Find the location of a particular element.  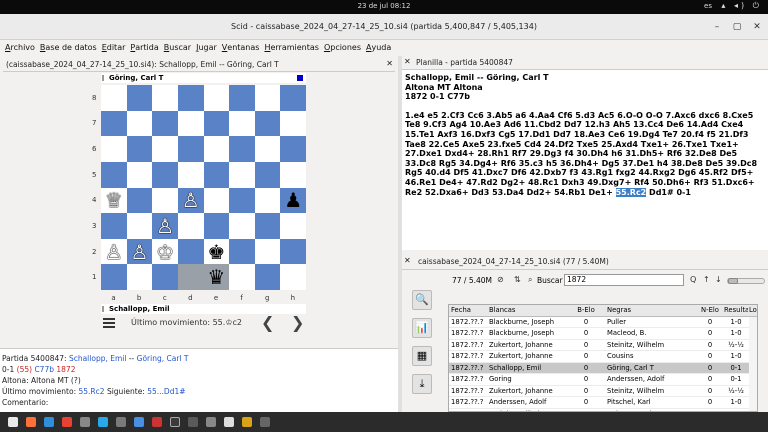

square-e4 is located at coordinates (216, 200).